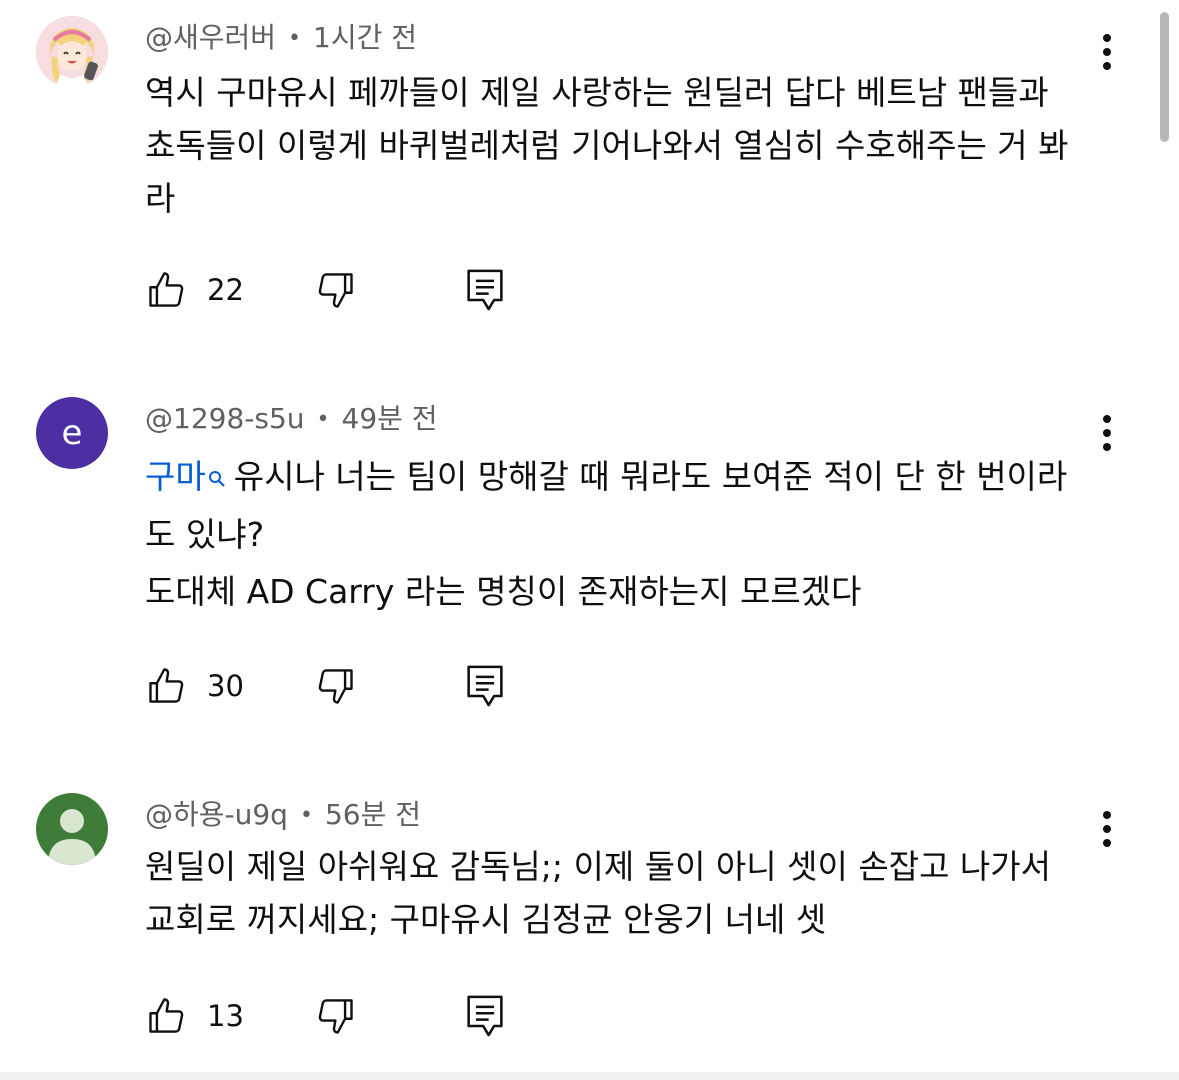 Image resolution: width=1179 pixels, height=1080 pixels. What do you see at coordinates (503, 591) in the screenshot?
I see `comment-line: 도대체 AD Carry 라는 명칭이 존재하는지 모르겠다` at bounding box center [503, 591].